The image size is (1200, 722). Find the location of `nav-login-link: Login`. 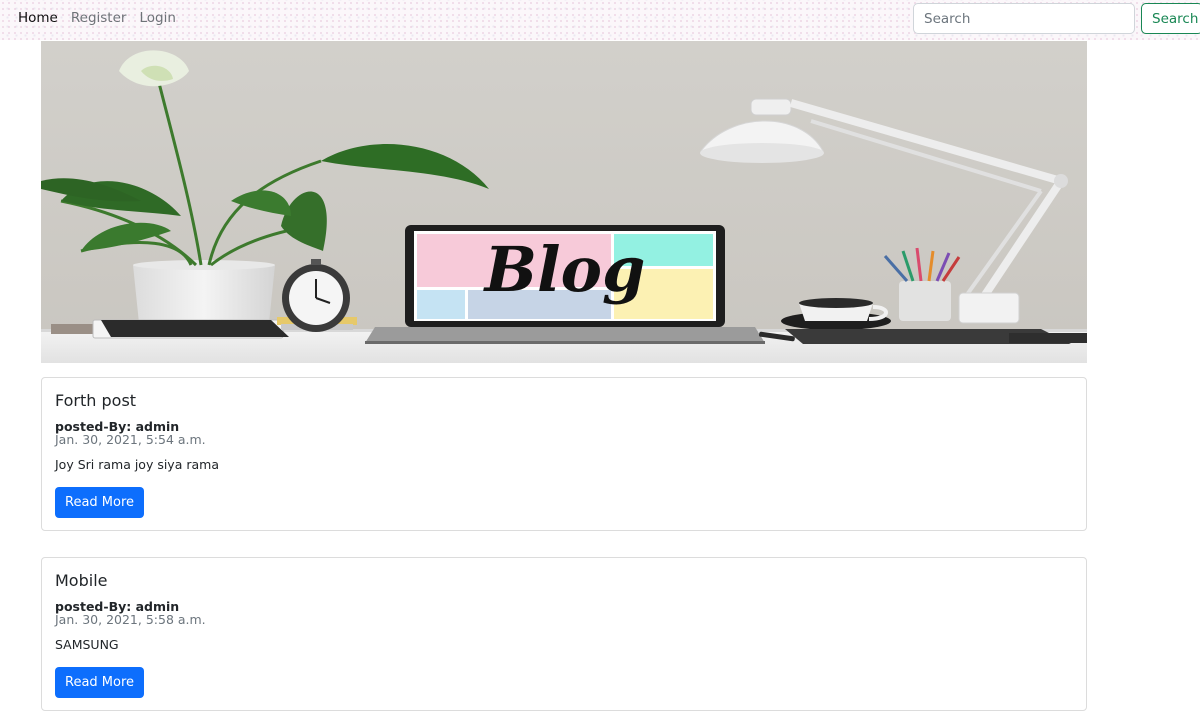

nav-login-link: Login is located at coordinates (157, 18).